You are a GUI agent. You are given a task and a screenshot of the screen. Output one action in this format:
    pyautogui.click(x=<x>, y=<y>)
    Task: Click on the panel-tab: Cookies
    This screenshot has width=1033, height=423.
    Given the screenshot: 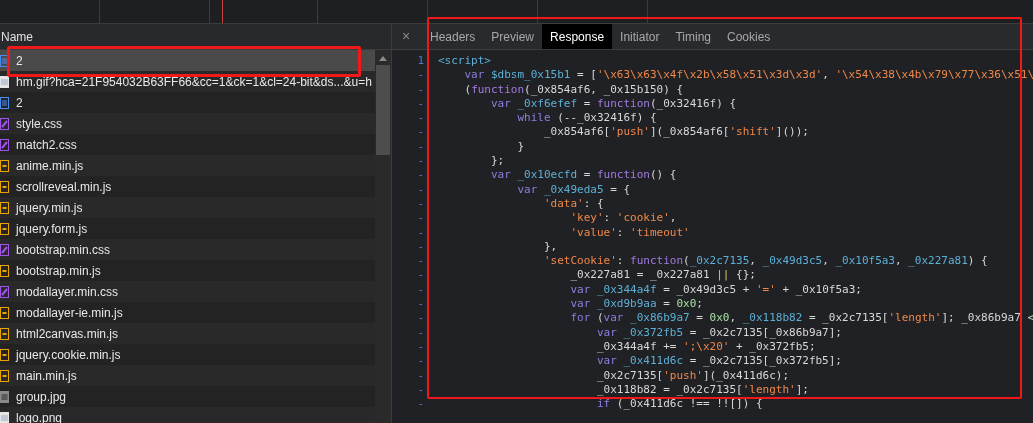 What is the action you would take?
    pyautogui.click(x=749, y=36)
    